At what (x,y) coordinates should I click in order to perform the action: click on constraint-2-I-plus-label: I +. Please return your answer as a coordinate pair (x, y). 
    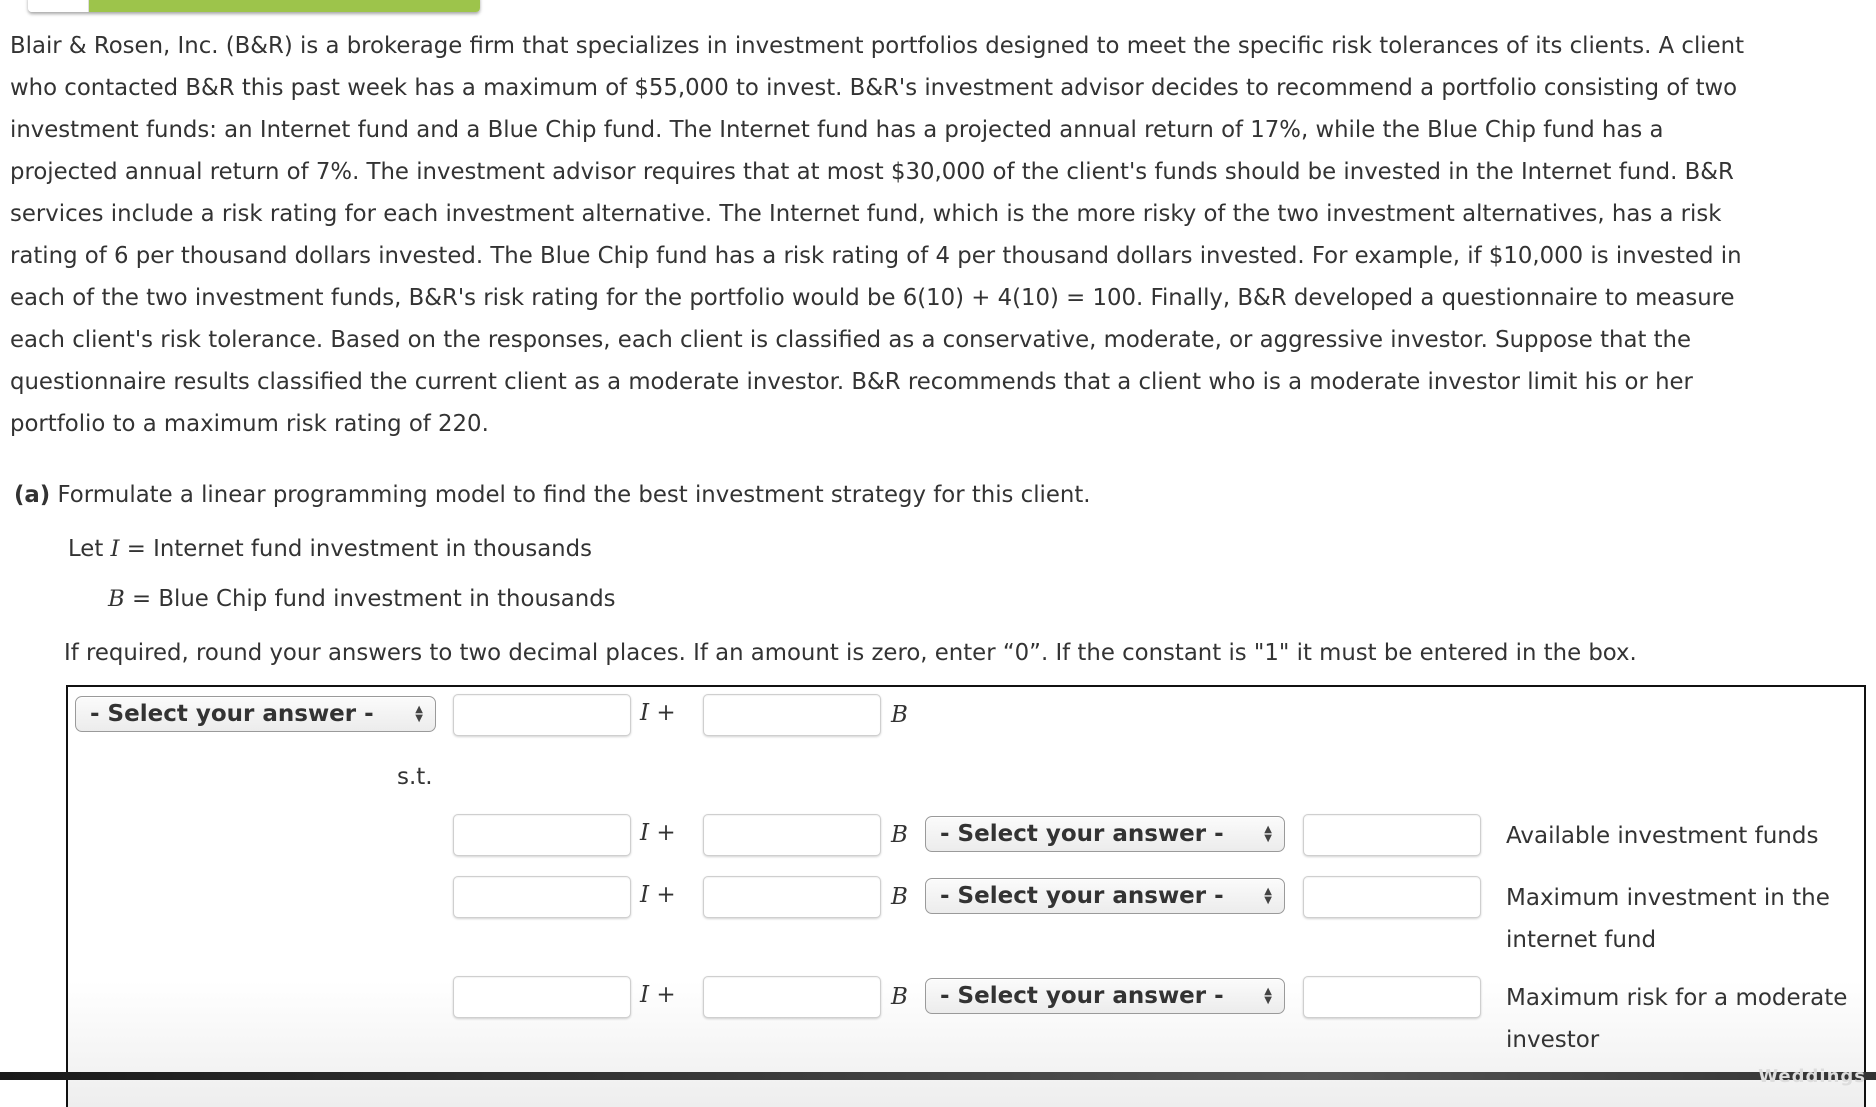
    Looking at the image, I should click on (658, 895).